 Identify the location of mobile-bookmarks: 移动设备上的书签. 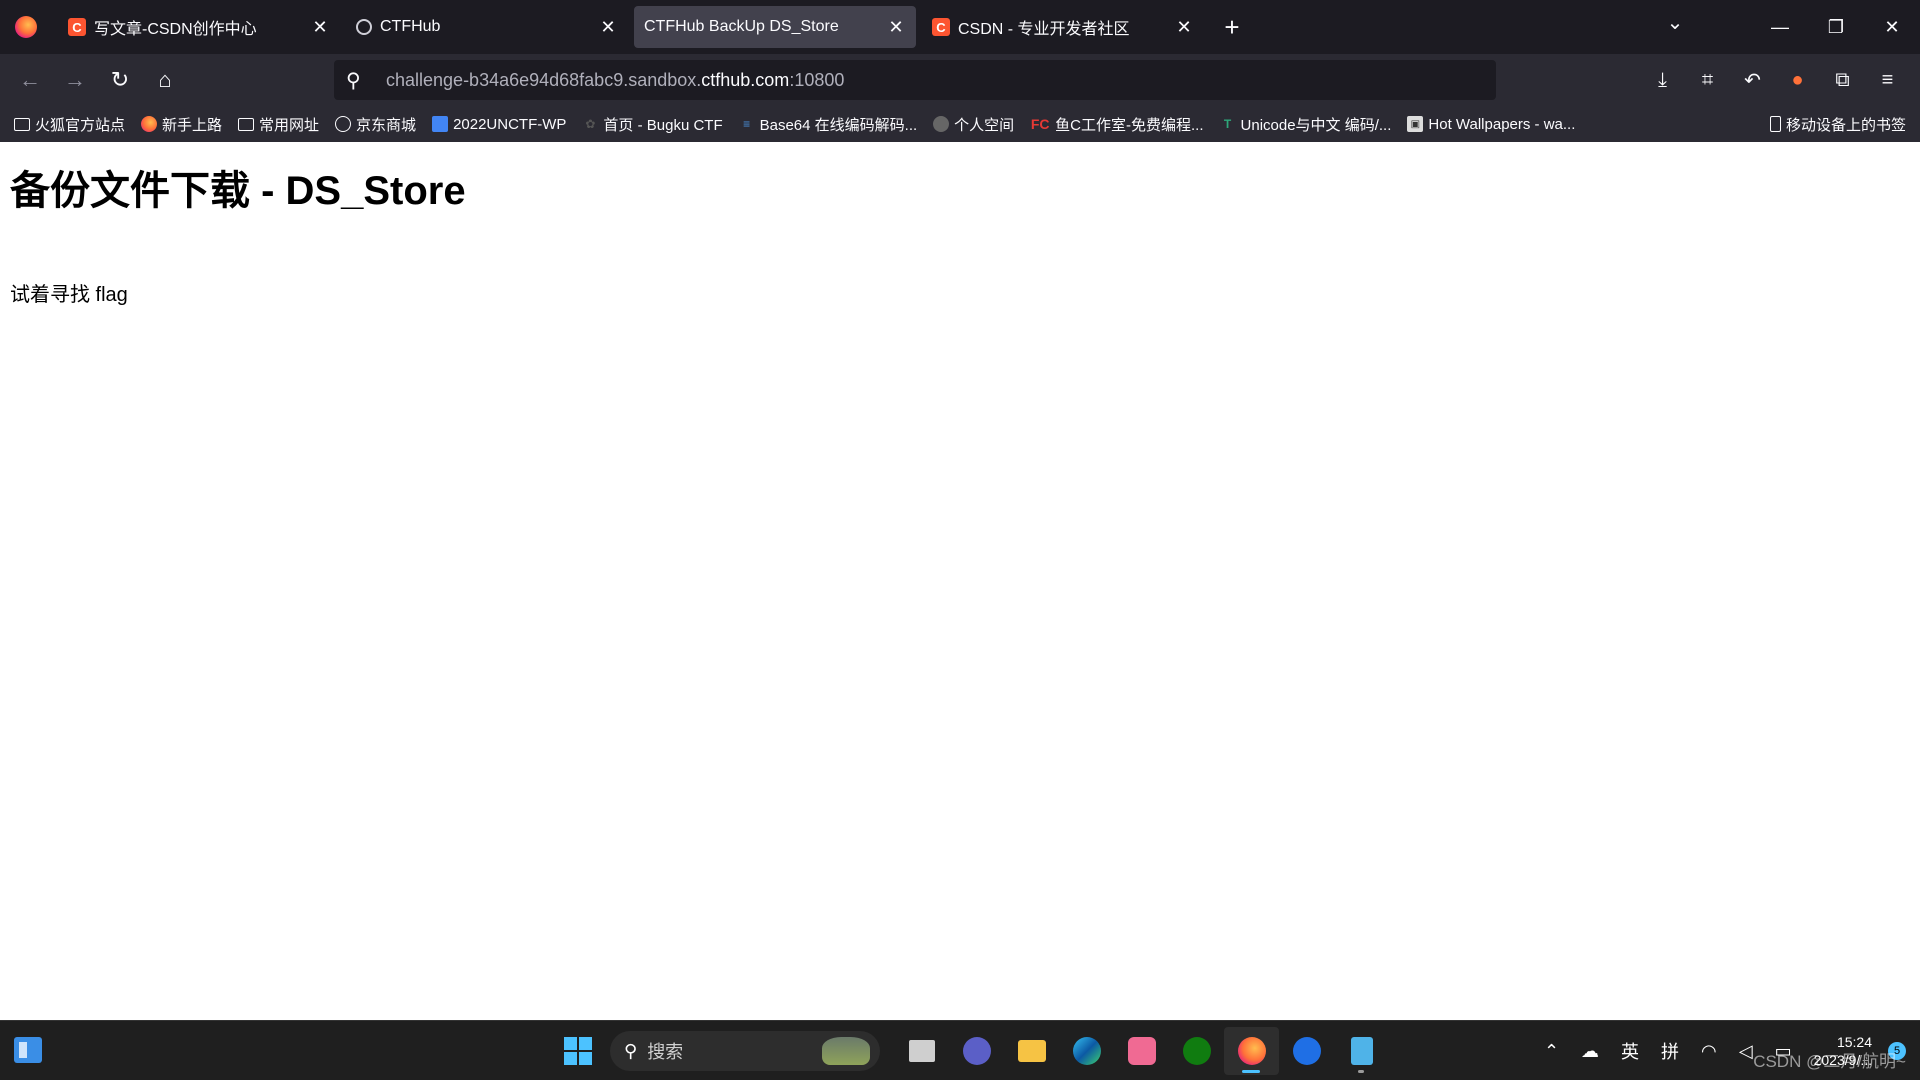
(1837, 124).